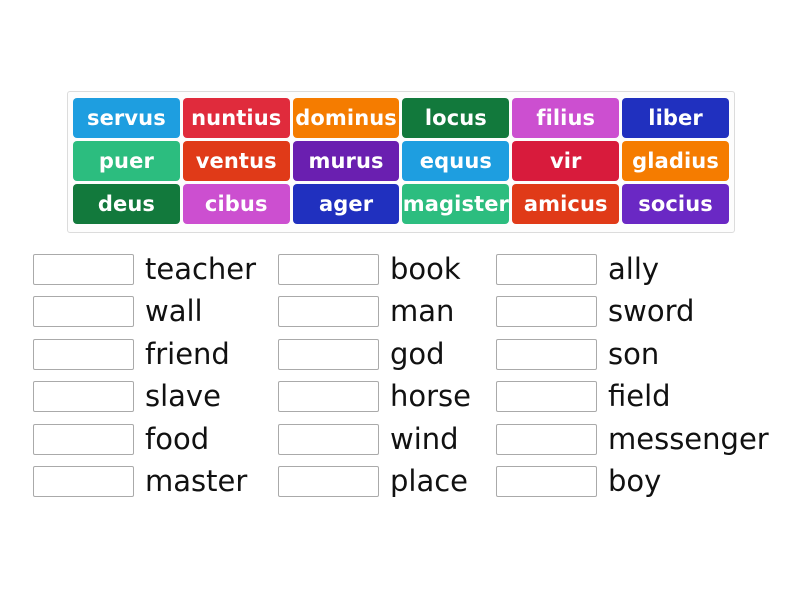 Image resolution: width=800 pixels, height=600 pixels. I want to click on answer-label: friend, so click(187, 353).